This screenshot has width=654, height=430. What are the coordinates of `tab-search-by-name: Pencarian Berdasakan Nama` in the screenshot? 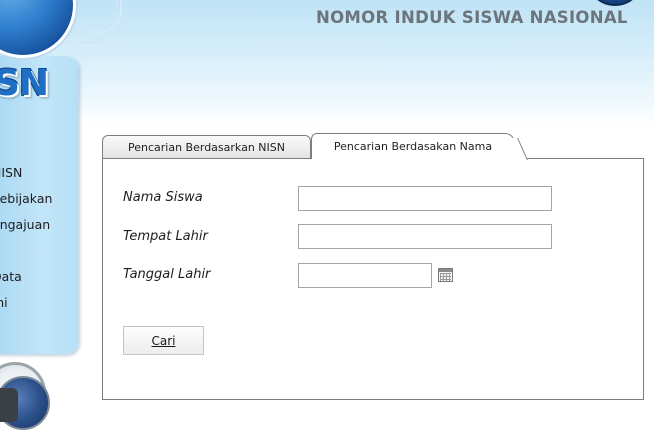 It's located at (413, 146).